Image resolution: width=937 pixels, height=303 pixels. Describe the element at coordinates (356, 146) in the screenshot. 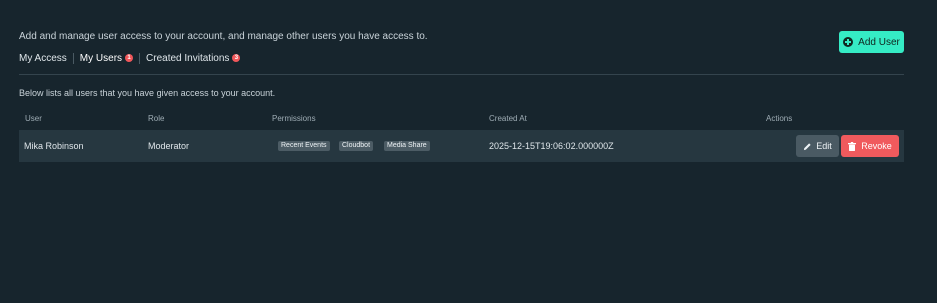

I see `permission-tag-cloudbot: Cloudbot` at that location.